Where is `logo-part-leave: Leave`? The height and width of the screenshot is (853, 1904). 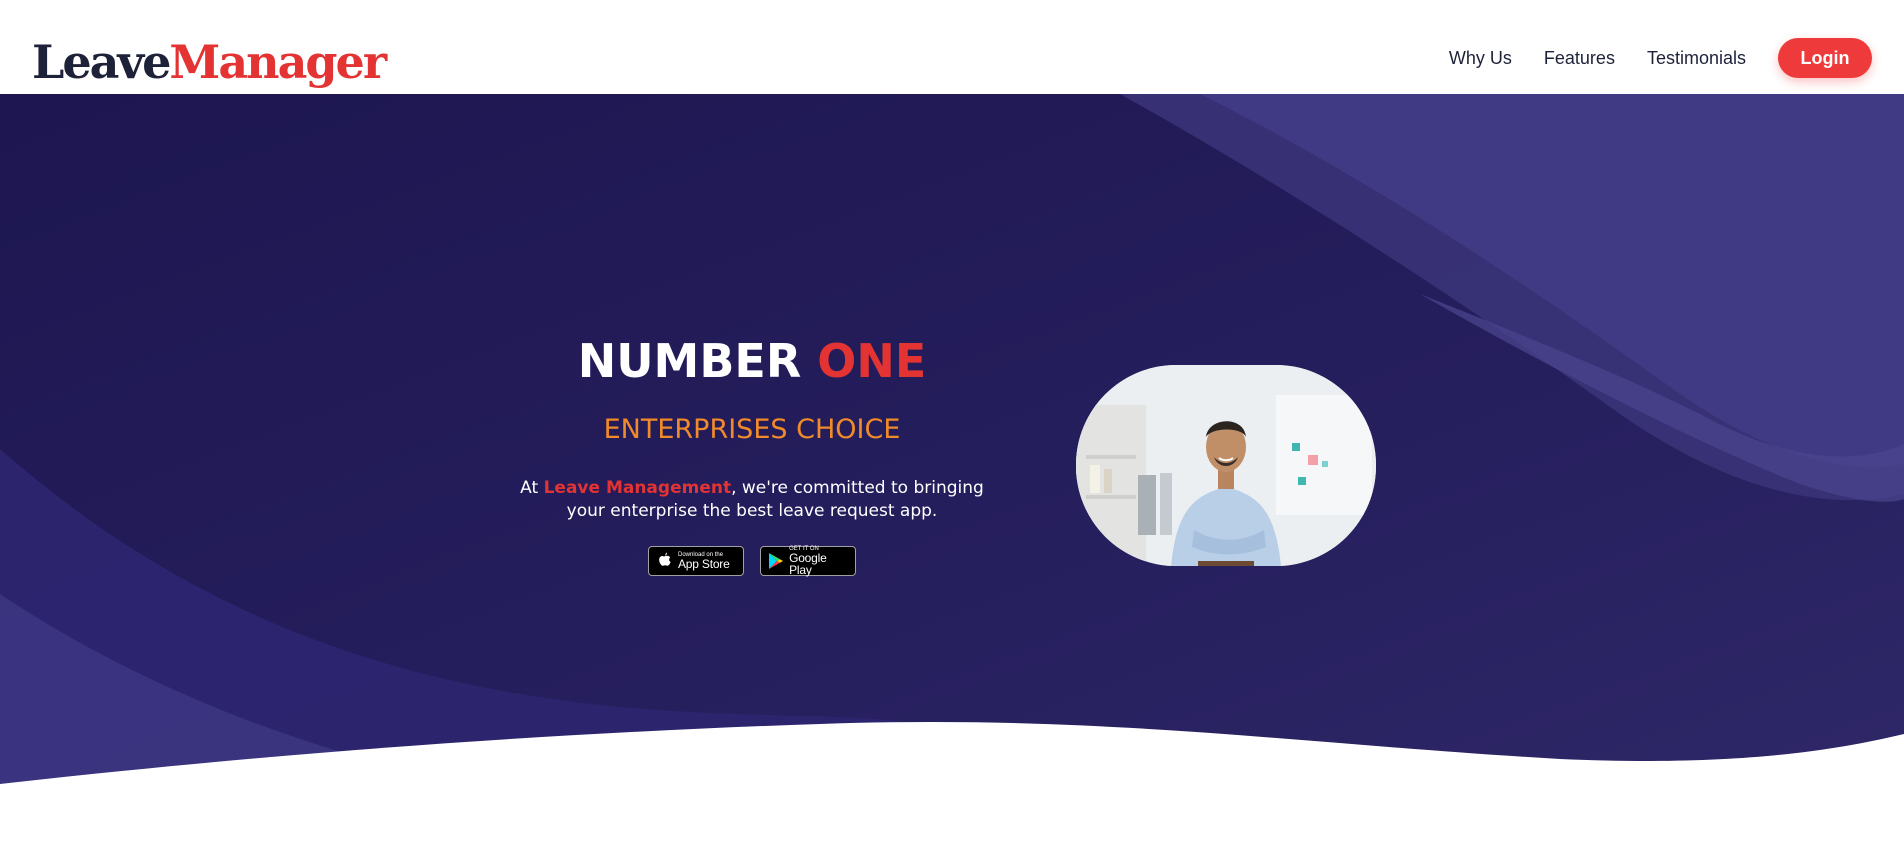
logo-part-leave: Leave is located at coordinates (101, 62).